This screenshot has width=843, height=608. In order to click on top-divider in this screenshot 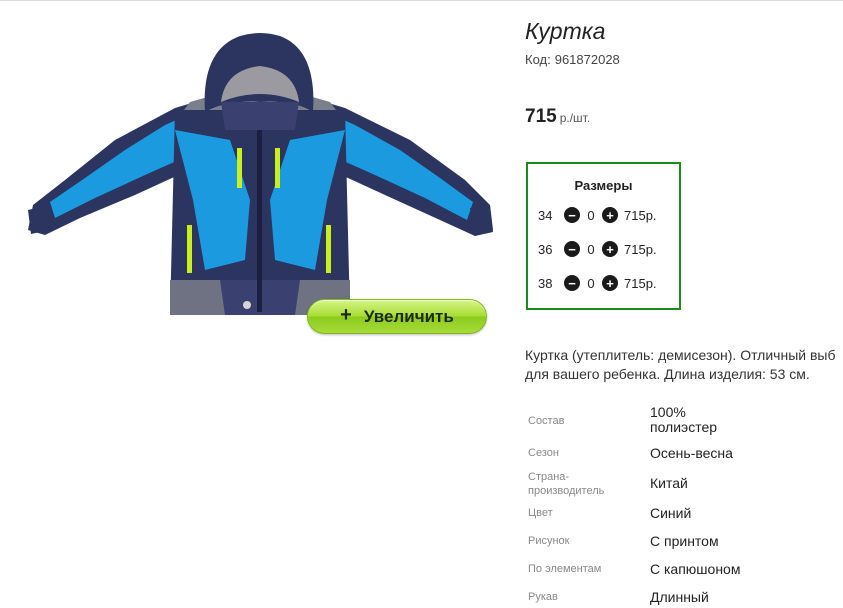, I will do `click(421, 0)`.